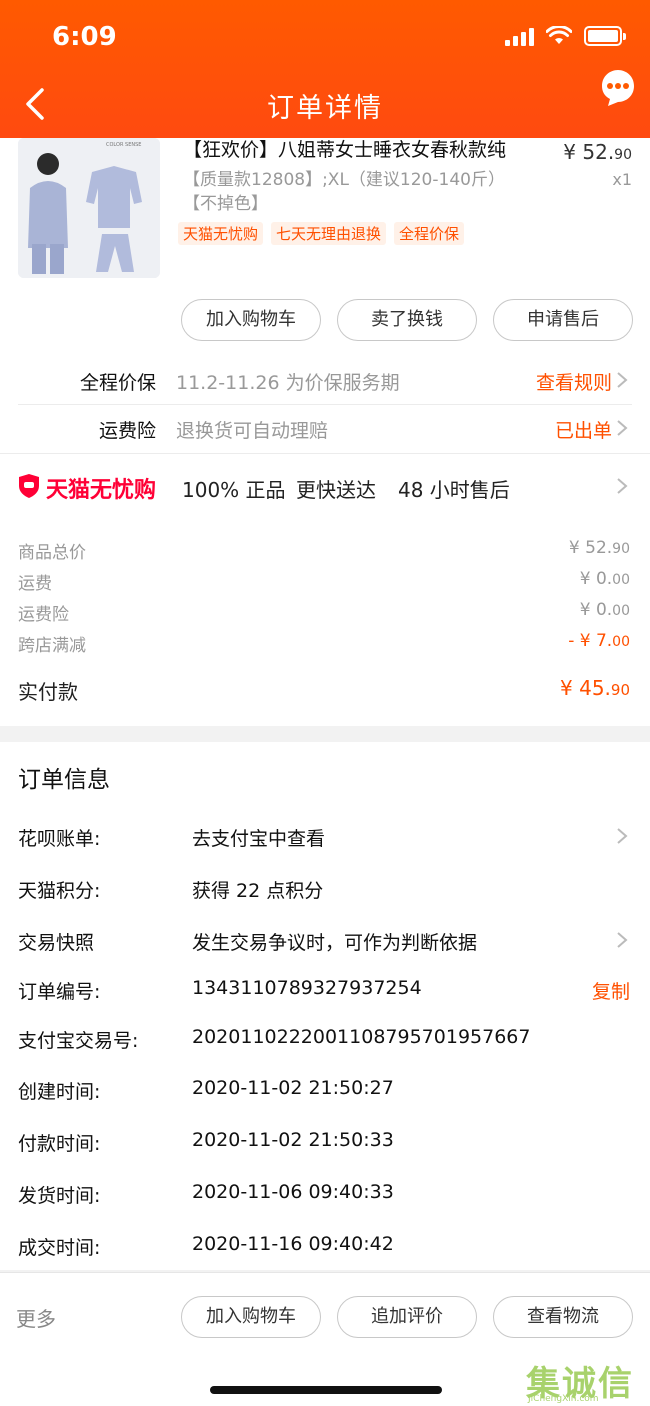 The height and width of the screenshot is (1406, 650). Describe the element at coordinates (590, 641) in the screenshot. I see `summary-value-integer: - ¥ 7.` at that location.